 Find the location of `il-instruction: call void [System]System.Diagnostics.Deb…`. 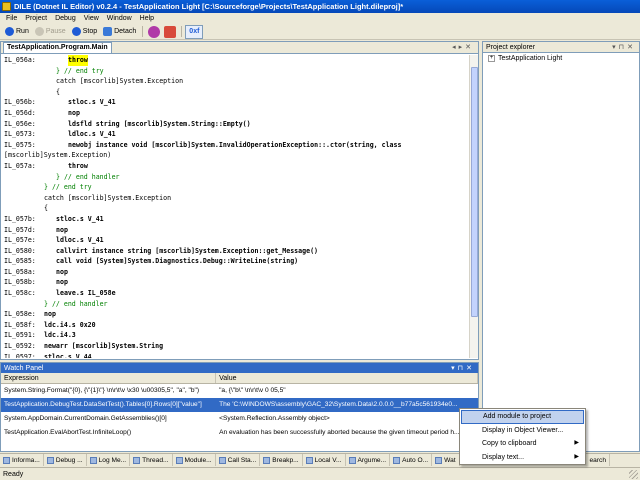

il-instruction: call void [System]System.Diagnostics.Deb… is located at coordinates (177, 261).